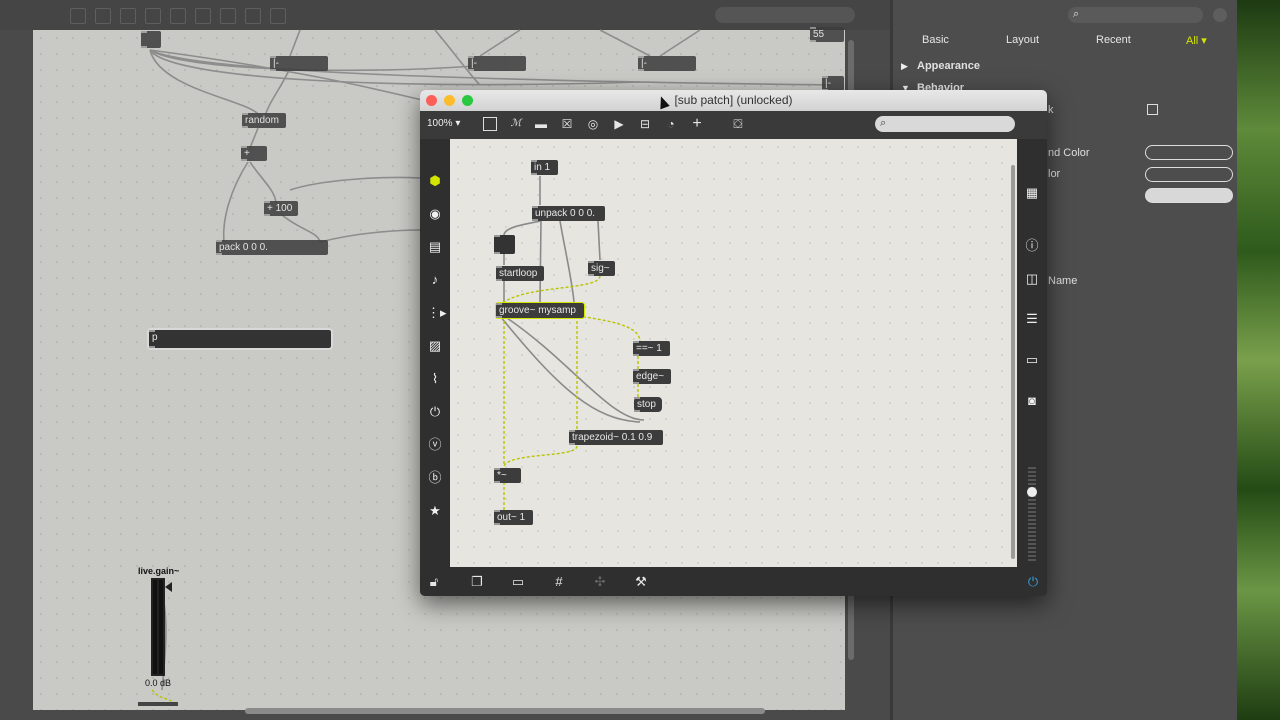  I want to click on in-1-object: in 1, so click(544, 167).